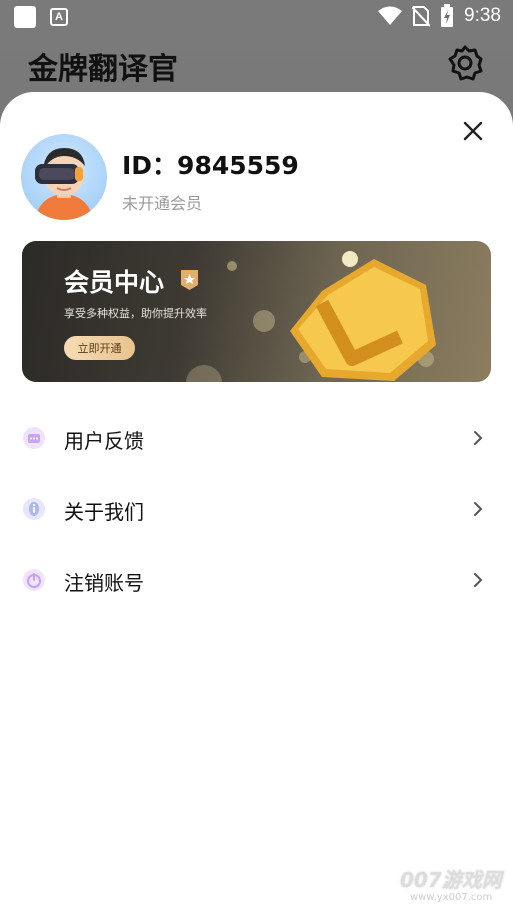  I want to click on vr-avatar-illustration, so click(64, 184).